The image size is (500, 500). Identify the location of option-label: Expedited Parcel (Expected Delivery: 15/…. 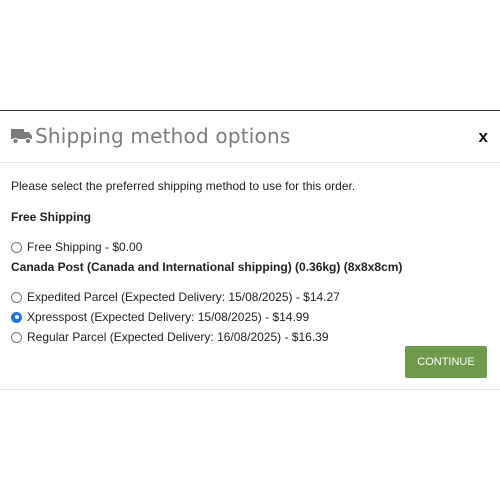
(183, 297).